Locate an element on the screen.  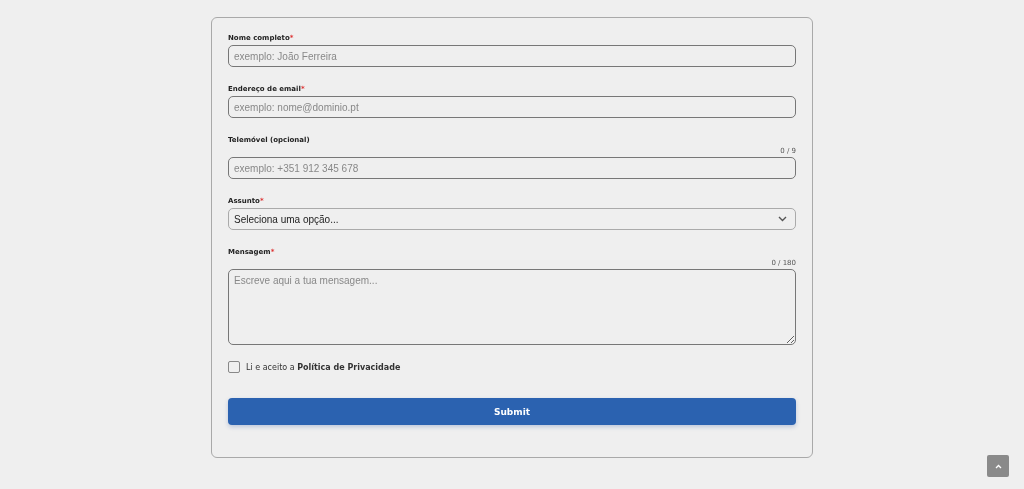
consent-text: Li e aceito a Política de Privacidade is located at coordinates (323, 367).